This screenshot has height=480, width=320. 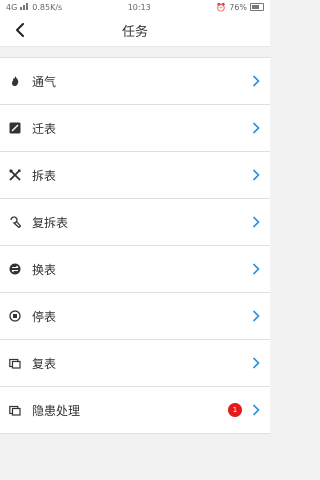 What do you see at coordinates (257, 7) in the screenshot?
I see `battery-icon` at bounding box center [257, 7].